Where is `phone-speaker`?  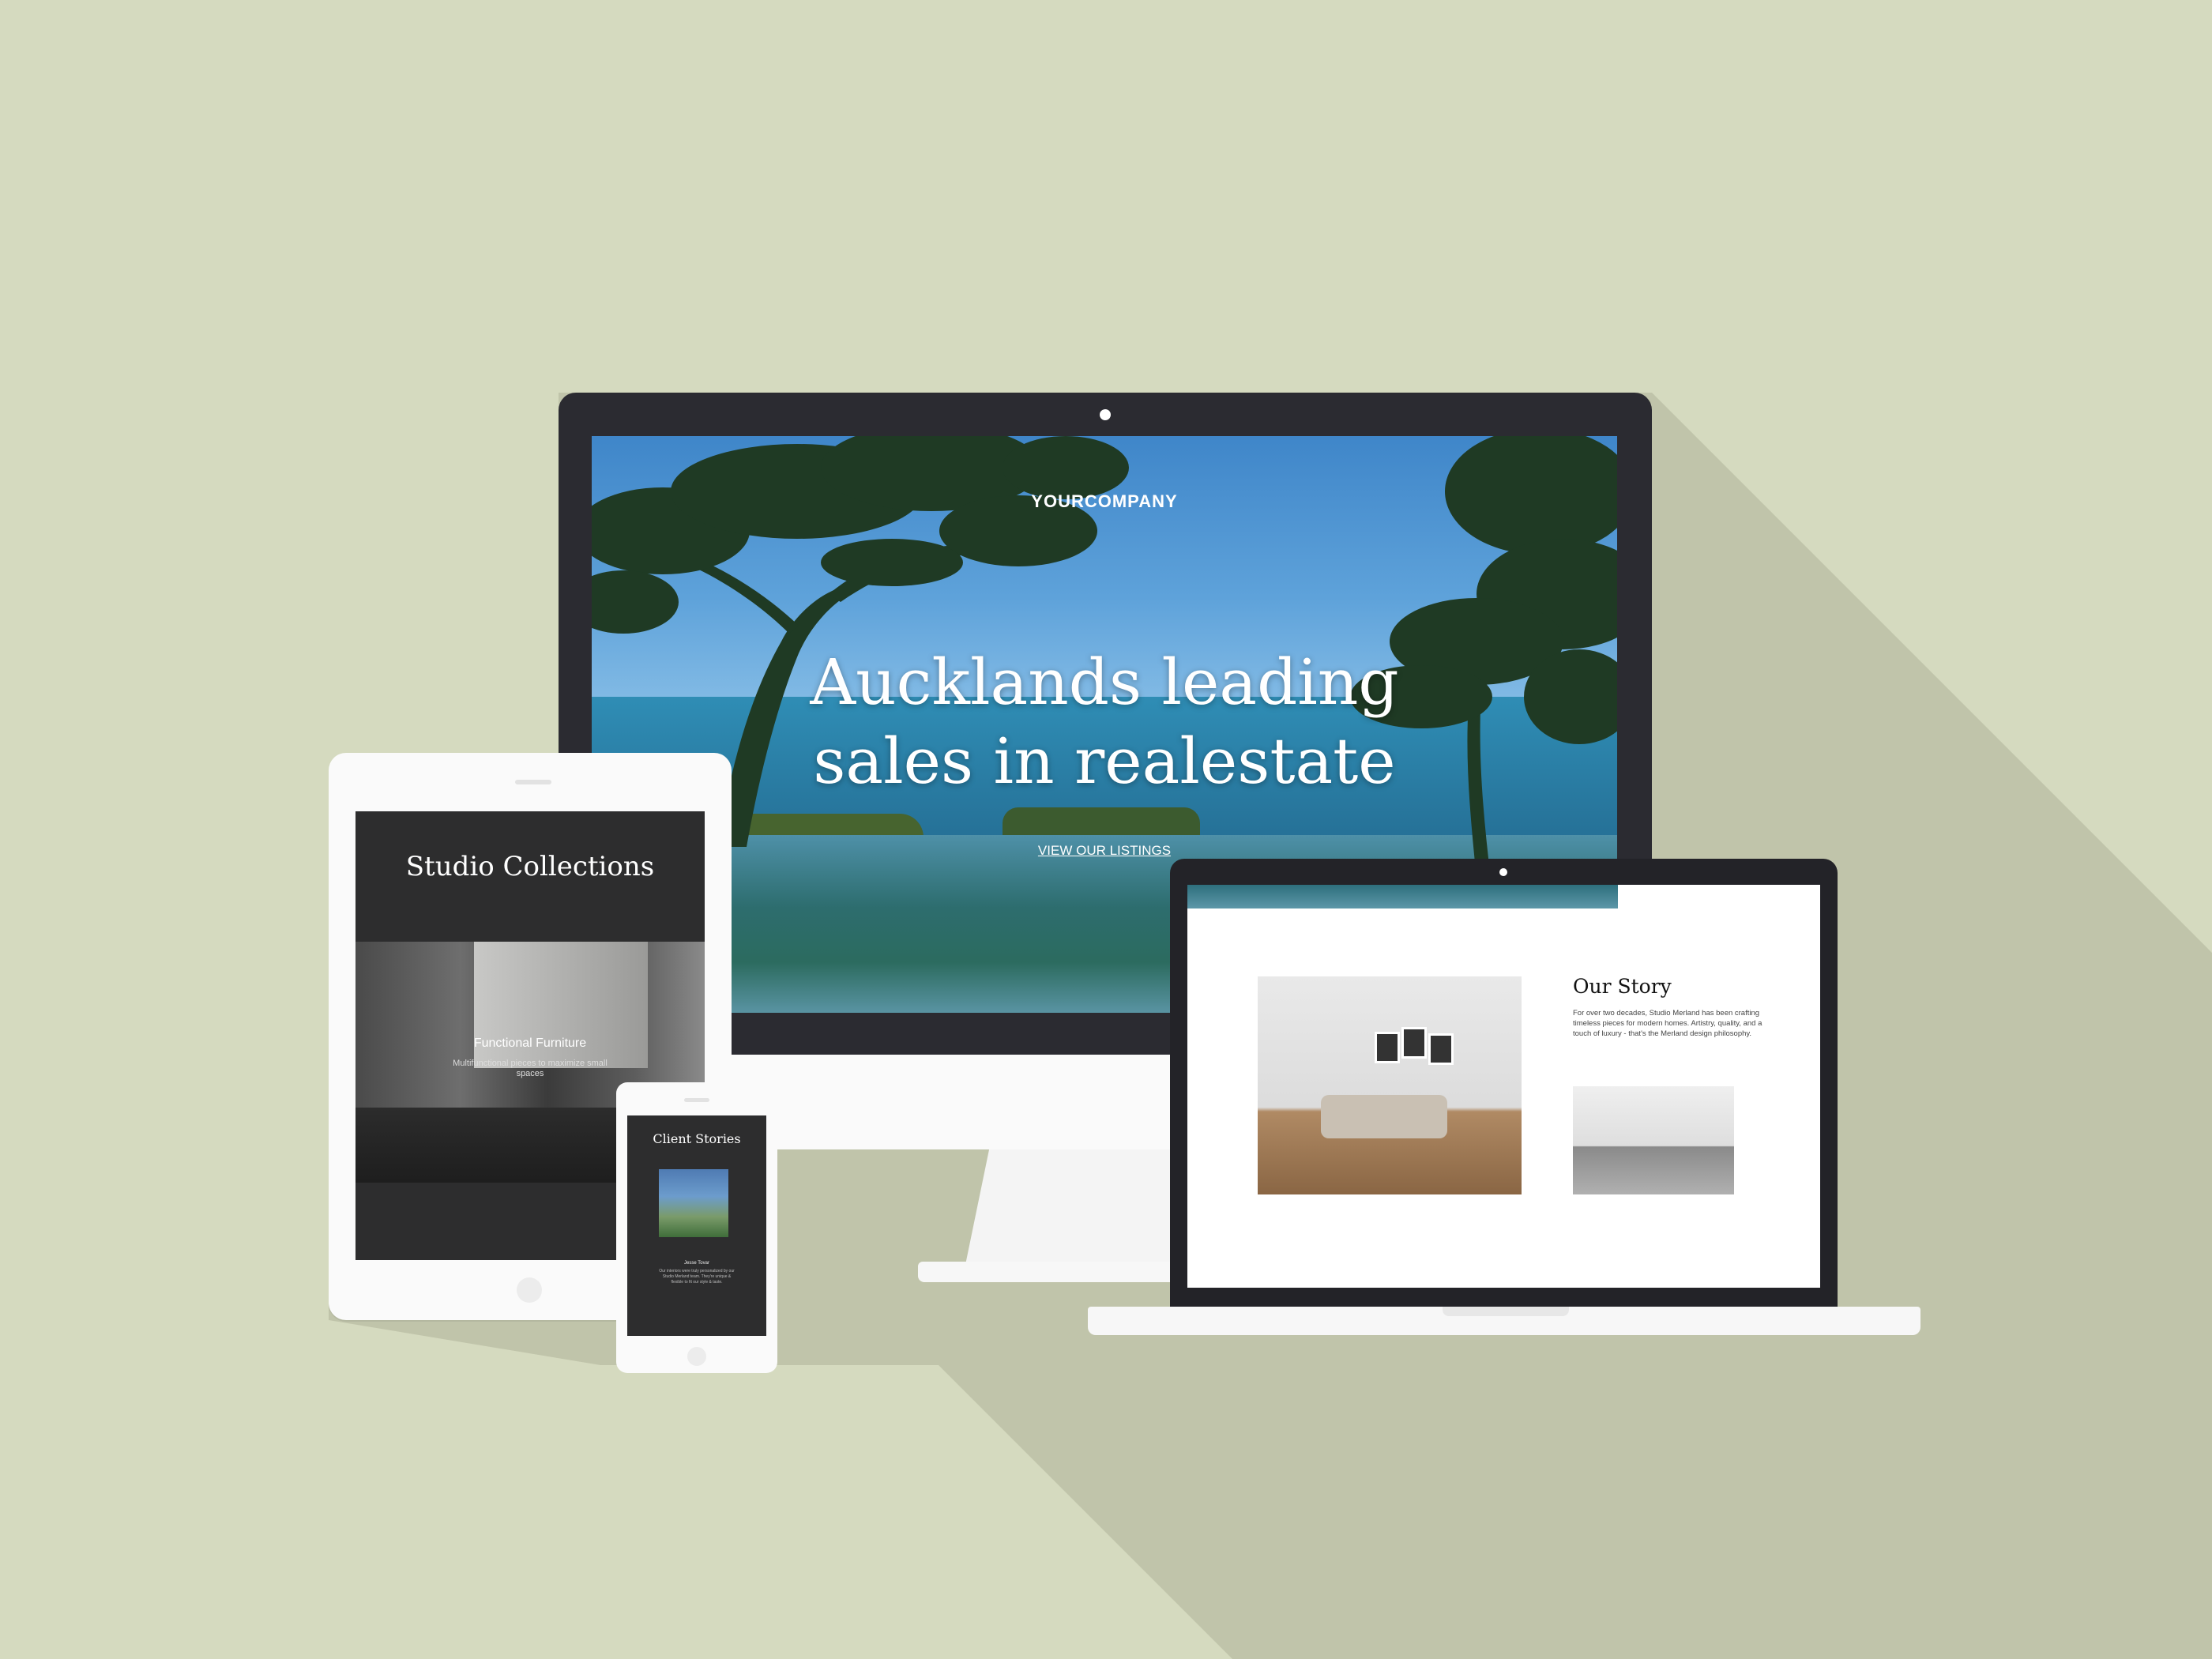 phone-speaker is located at coordinates (697, 1100).